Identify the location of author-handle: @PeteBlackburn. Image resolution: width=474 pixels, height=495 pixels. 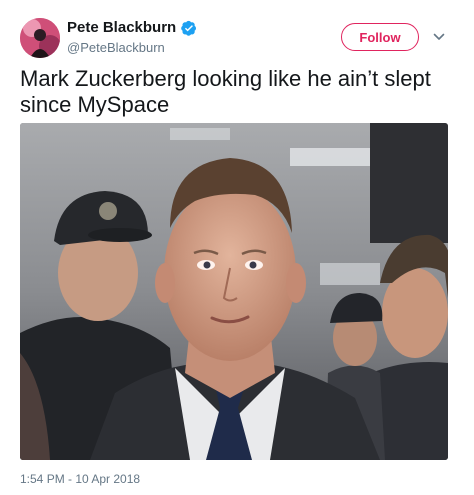
(116, 47).